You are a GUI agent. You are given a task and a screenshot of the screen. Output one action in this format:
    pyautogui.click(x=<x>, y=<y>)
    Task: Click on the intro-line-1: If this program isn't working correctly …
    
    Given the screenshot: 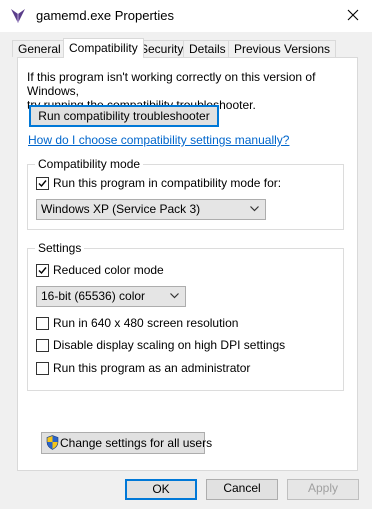 What is the action you would take?
    pyautogui.click(x=171, y=84)
    